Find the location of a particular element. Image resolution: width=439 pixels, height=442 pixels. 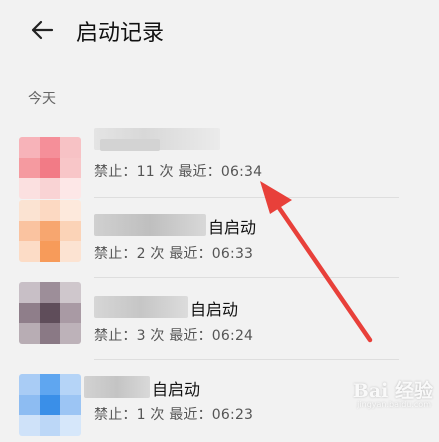

annotation-arrow-icon is located at coordinates (316, 262).